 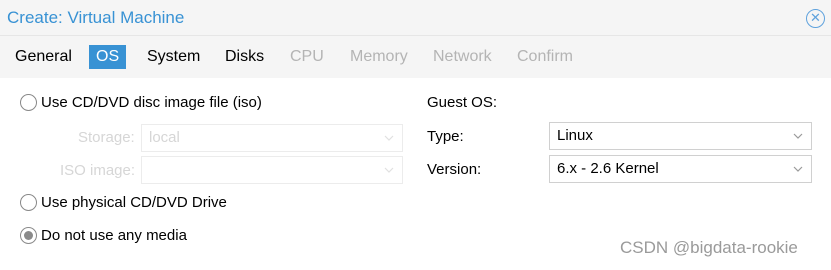 What do you see at coordinates (106, 137) in the screenshot?
I see `storage-label: Storage:` at bounding box center [106, 137].